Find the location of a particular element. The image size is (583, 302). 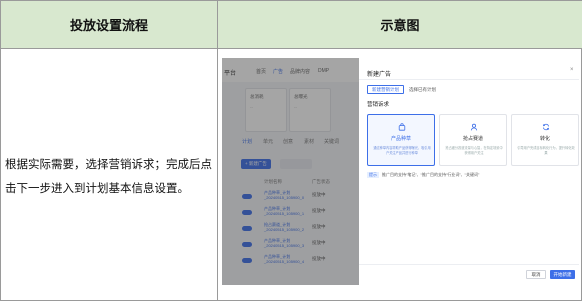

process-description: 根据实际需要，选择营销诉求；完成后点击下一步进入到计划基本信息设置。 is located at coordinates (108, 177).